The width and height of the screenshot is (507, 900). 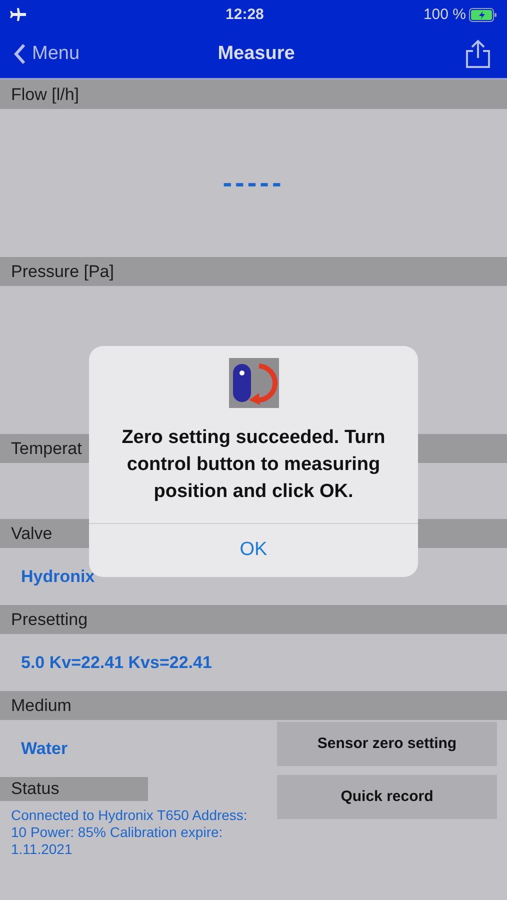 I want to click on status-text: Connected to Hydronix T650 Address: 10 Power: 85% Calibration expire: 1.11.2021, so click(x=129, y=832).